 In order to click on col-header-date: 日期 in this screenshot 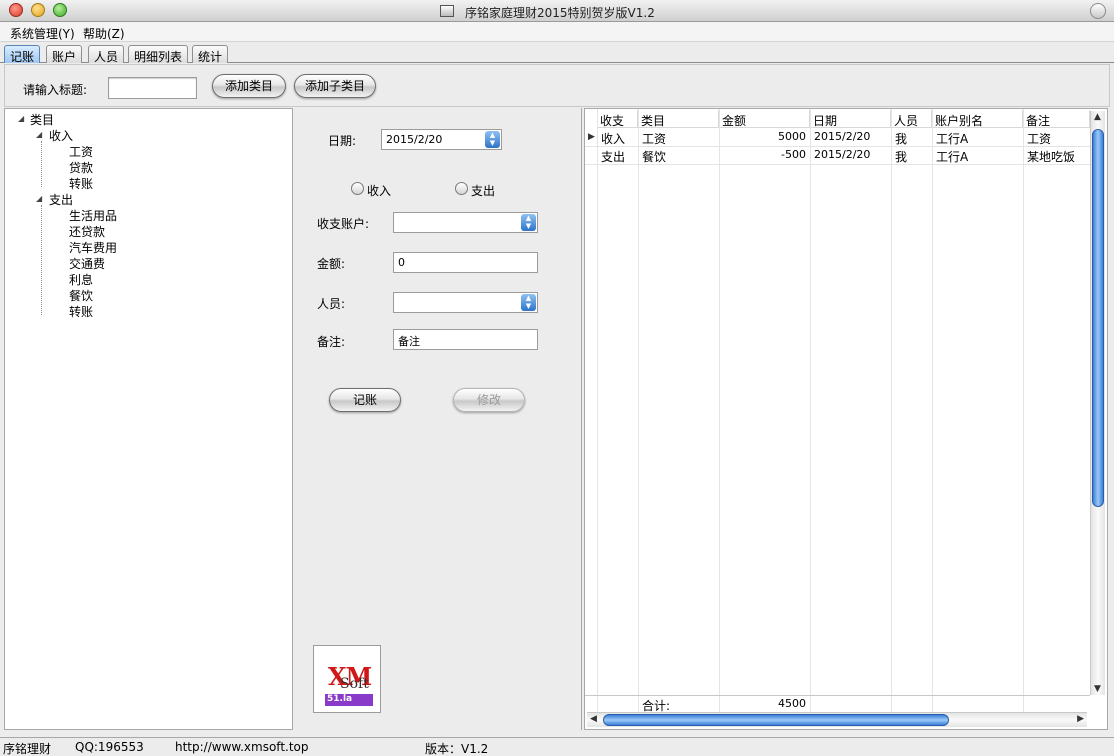, I will do `click(850, 119)`.